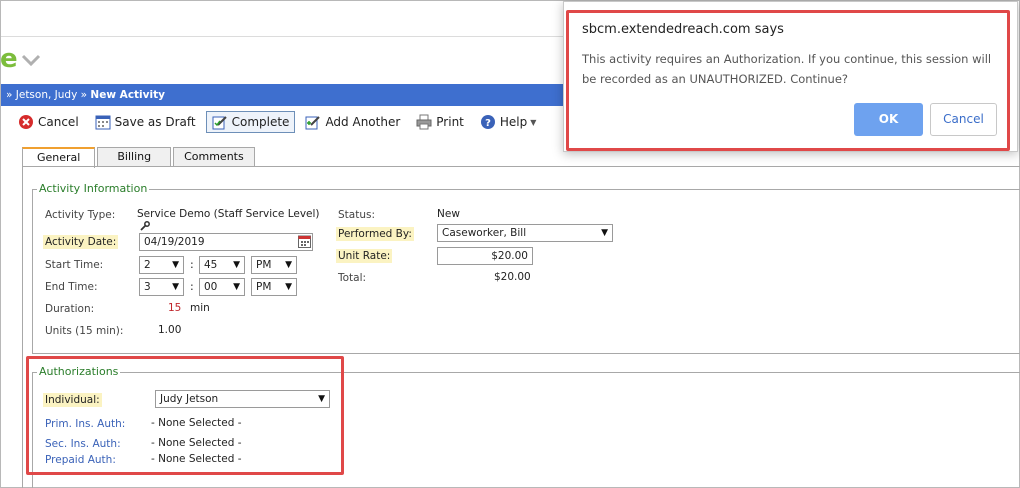 This screenshot has width=1020, height=488. What do you see at coordinates (512, 277) in the screenshot?
I see `total-value: $20.00` at bounding box center [512, 277].